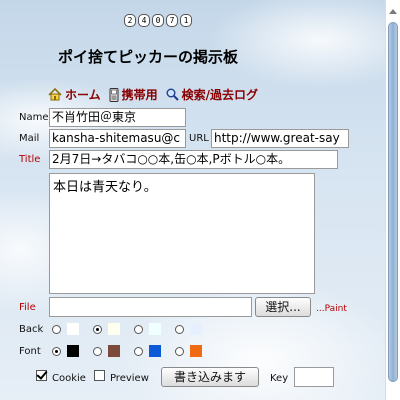 This screenshot has width=400, height=400. Describe the element at coordinates (186, 20) in the screenshot. I see `counter-digit: 1` at that location.